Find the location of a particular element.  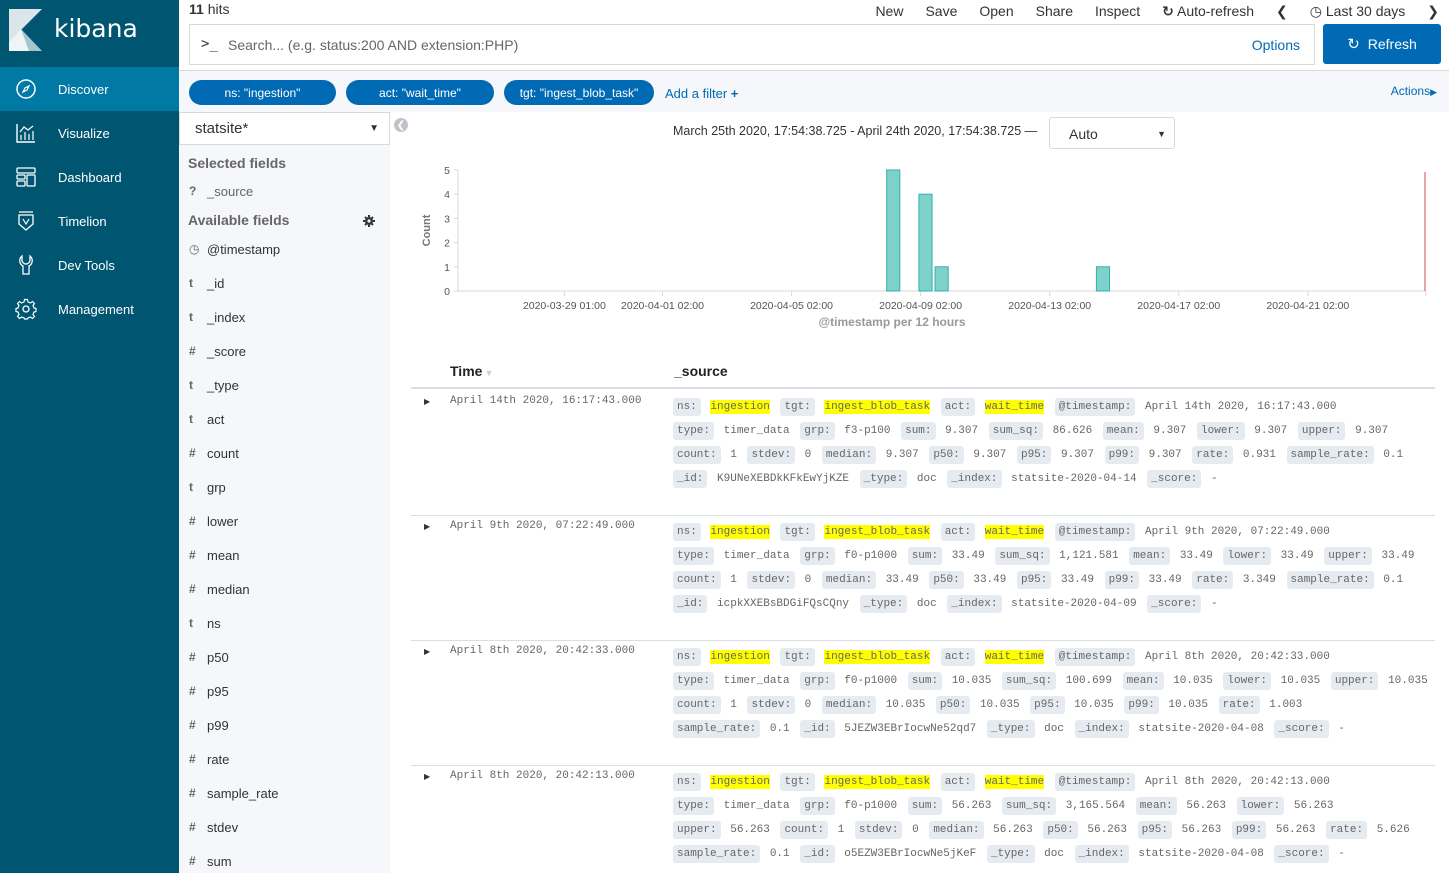

field-item: # rate is located at coordinates (209, 759).